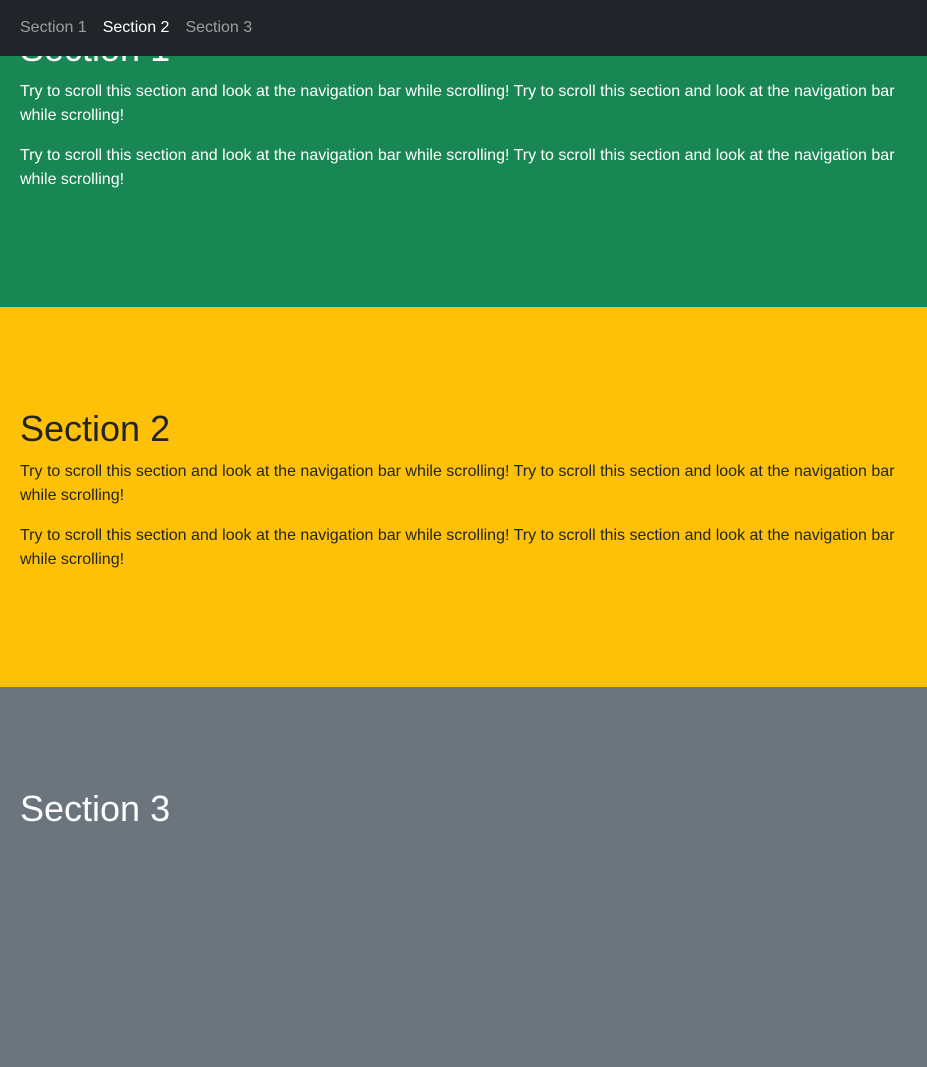 This screenshot has width=927, height=1067. Describe the element at coordinates (95, 808) in the screenshot. I see `section-title: Section 3` at that location.